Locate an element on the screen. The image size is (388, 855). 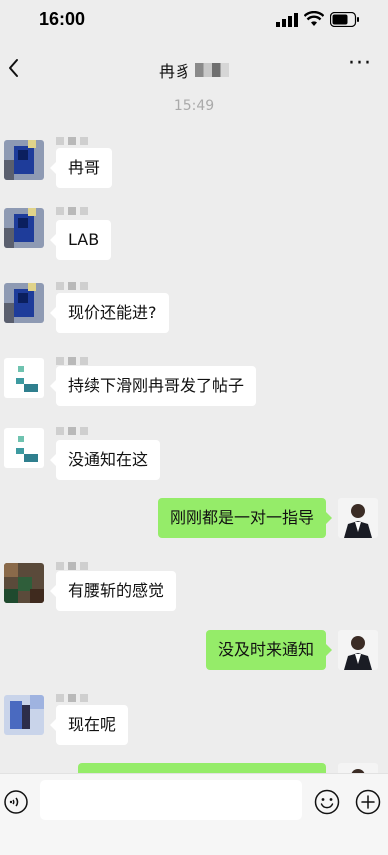
contact-name: 冉豸 is located at coordinates (174, 71).